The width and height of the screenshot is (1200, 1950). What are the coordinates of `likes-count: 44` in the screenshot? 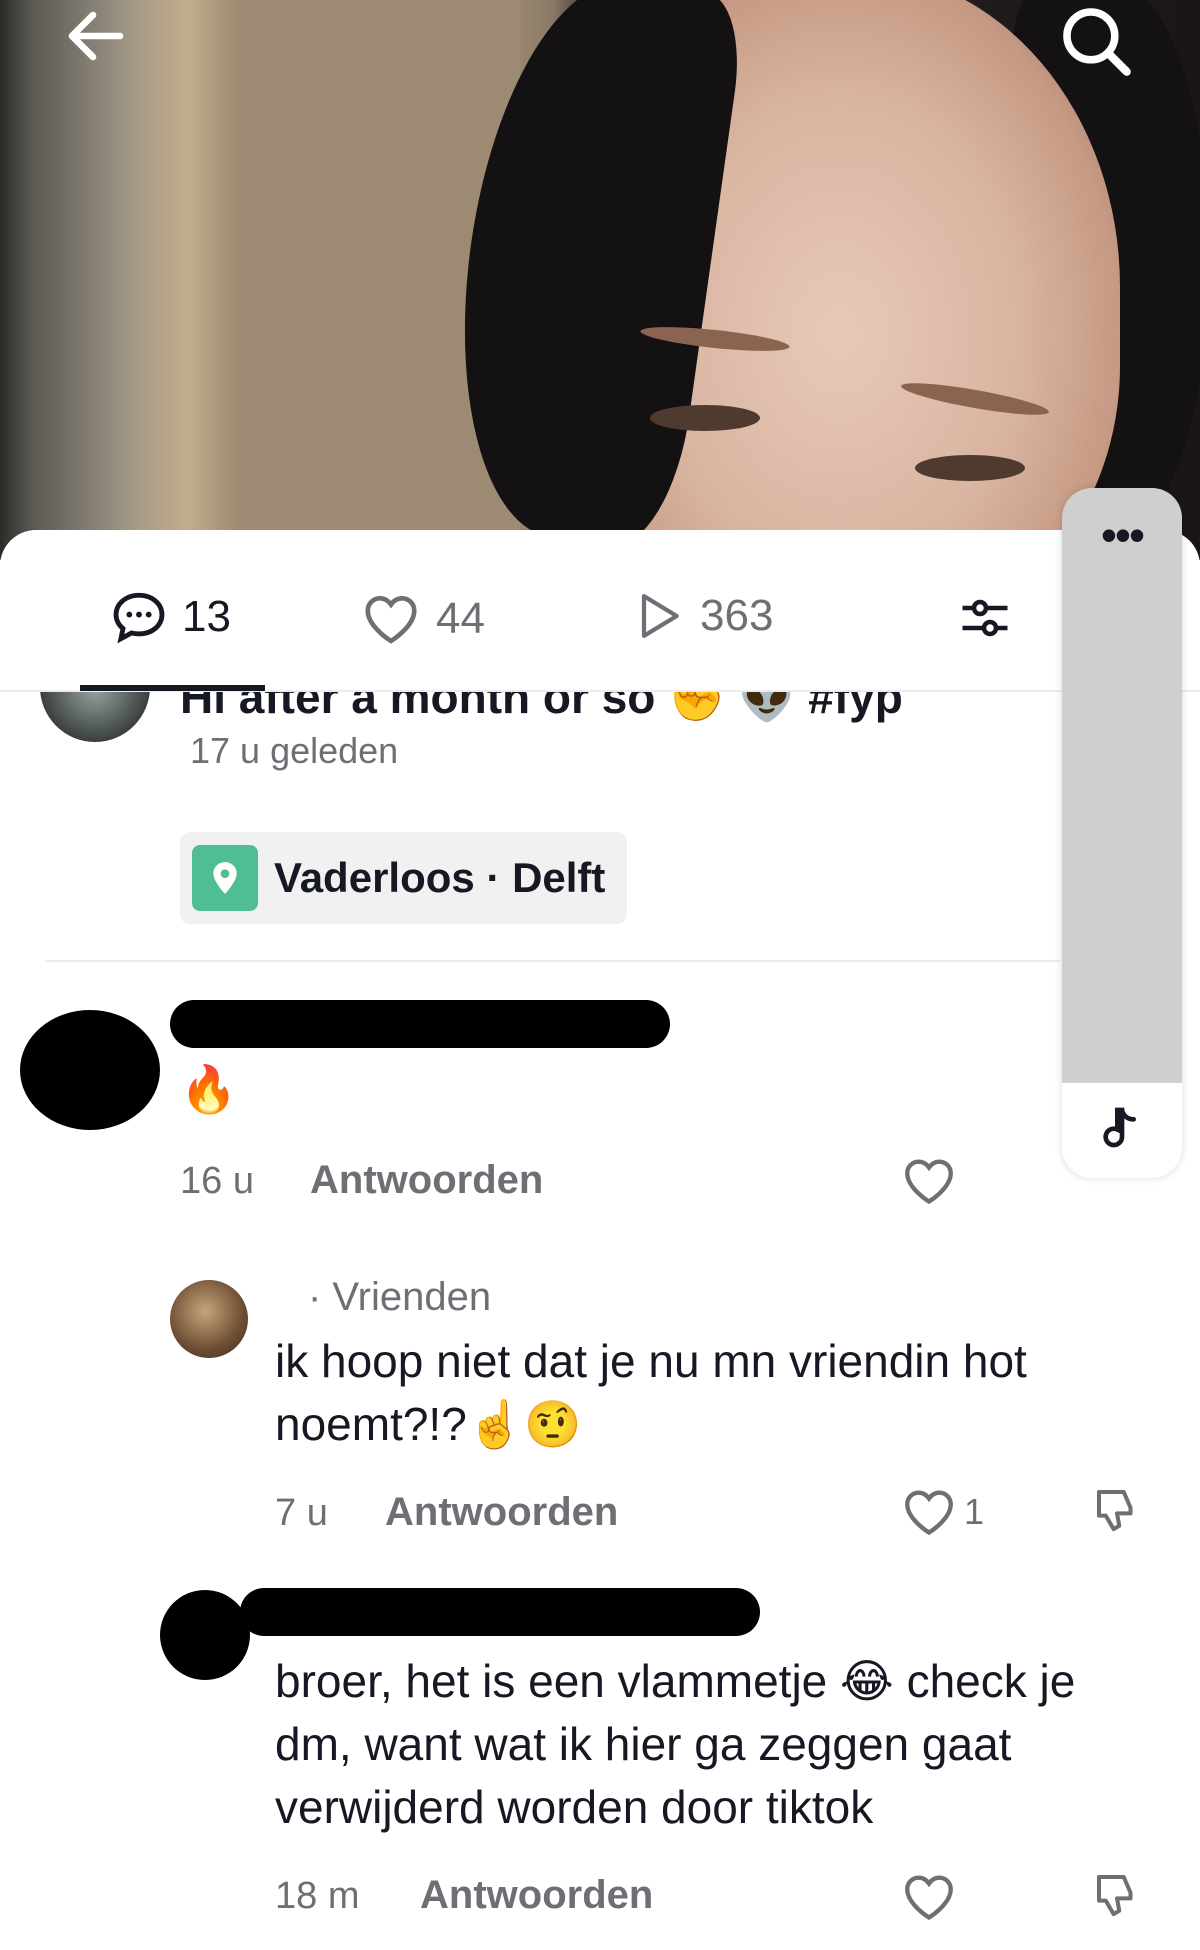 It's located at (460, 618).